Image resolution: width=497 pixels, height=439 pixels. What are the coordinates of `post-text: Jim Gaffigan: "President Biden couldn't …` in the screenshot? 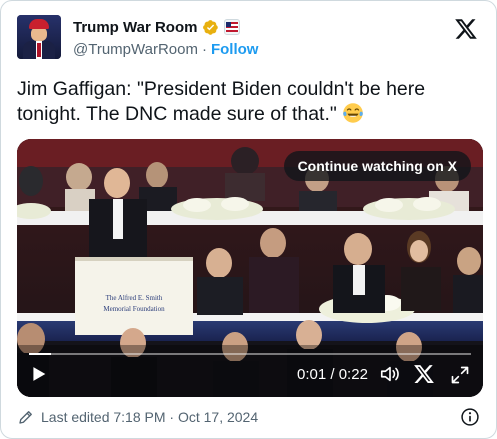 It's located at (252, 102).